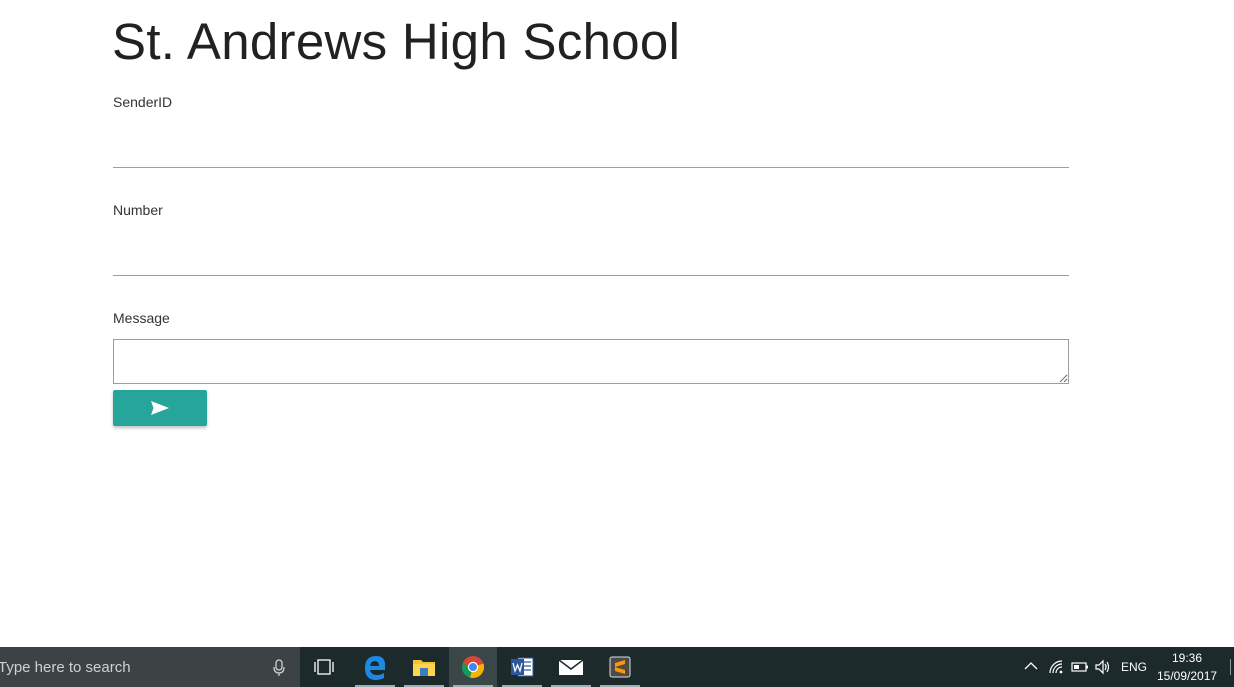 Image resolution: width=1234 pixels, height=687 pixels. I want to click on battery-icon, so click(1080, 667).